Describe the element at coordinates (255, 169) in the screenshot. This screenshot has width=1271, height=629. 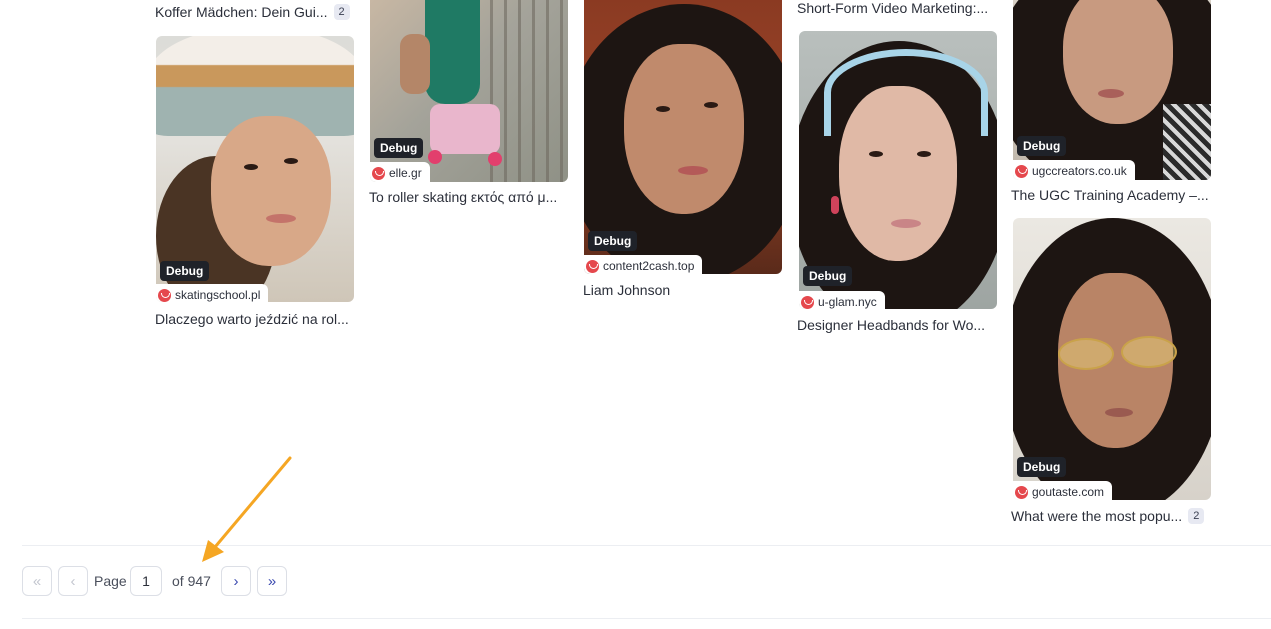
I see `card-image: Debug skatingschool.pl` at that location.